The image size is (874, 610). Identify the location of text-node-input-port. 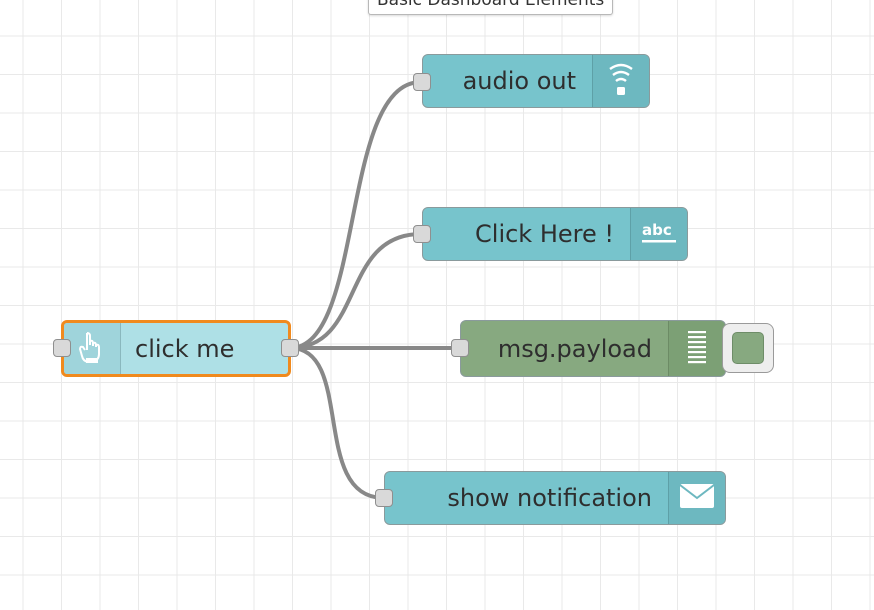
(422, 234).